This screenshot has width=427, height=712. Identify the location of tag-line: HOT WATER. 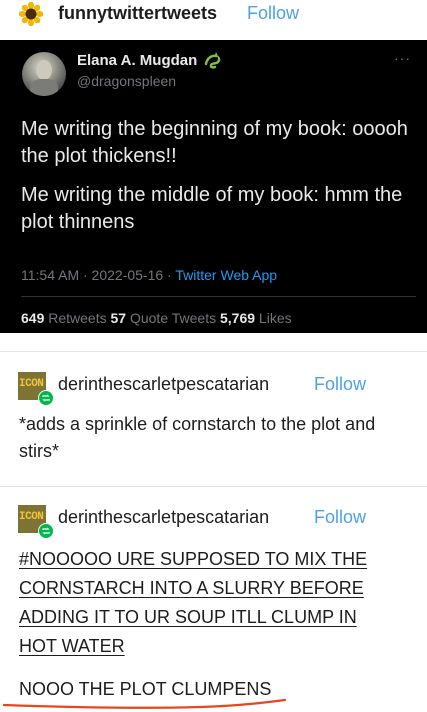
(72, 646).